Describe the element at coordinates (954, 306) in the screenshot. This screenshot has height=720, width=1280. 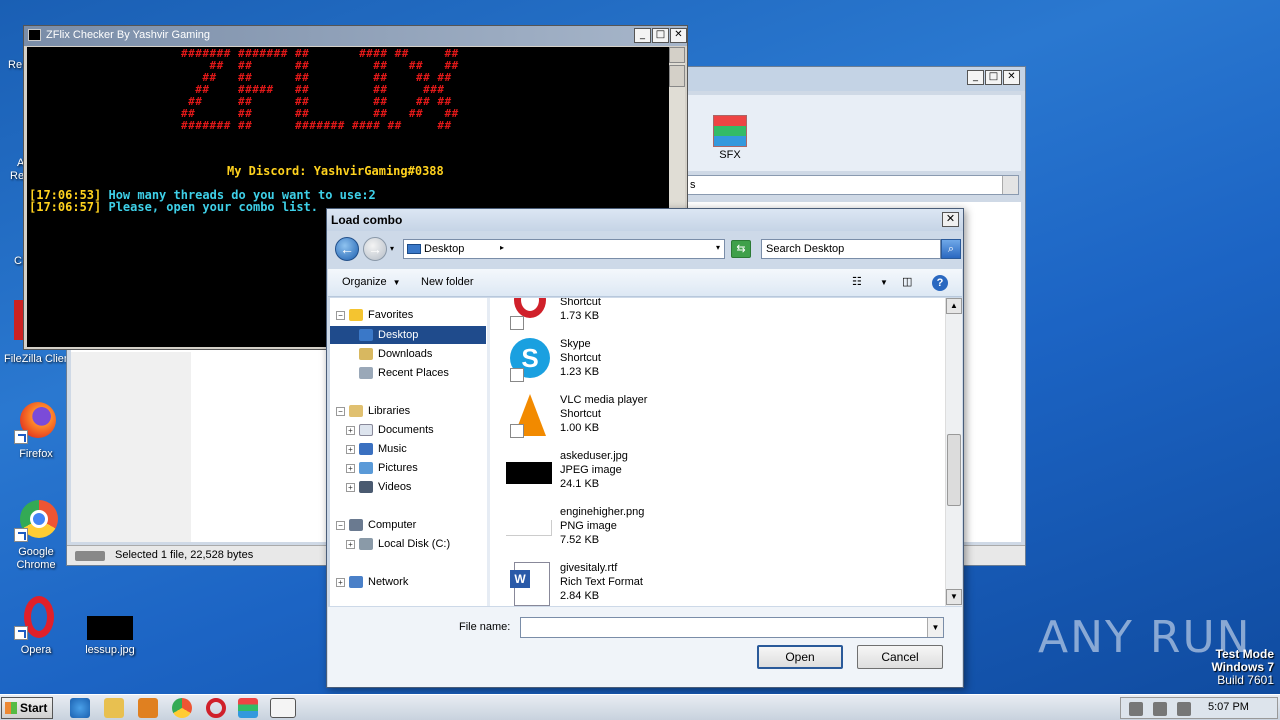
I see `scroll-up-button: ▲` at that location.